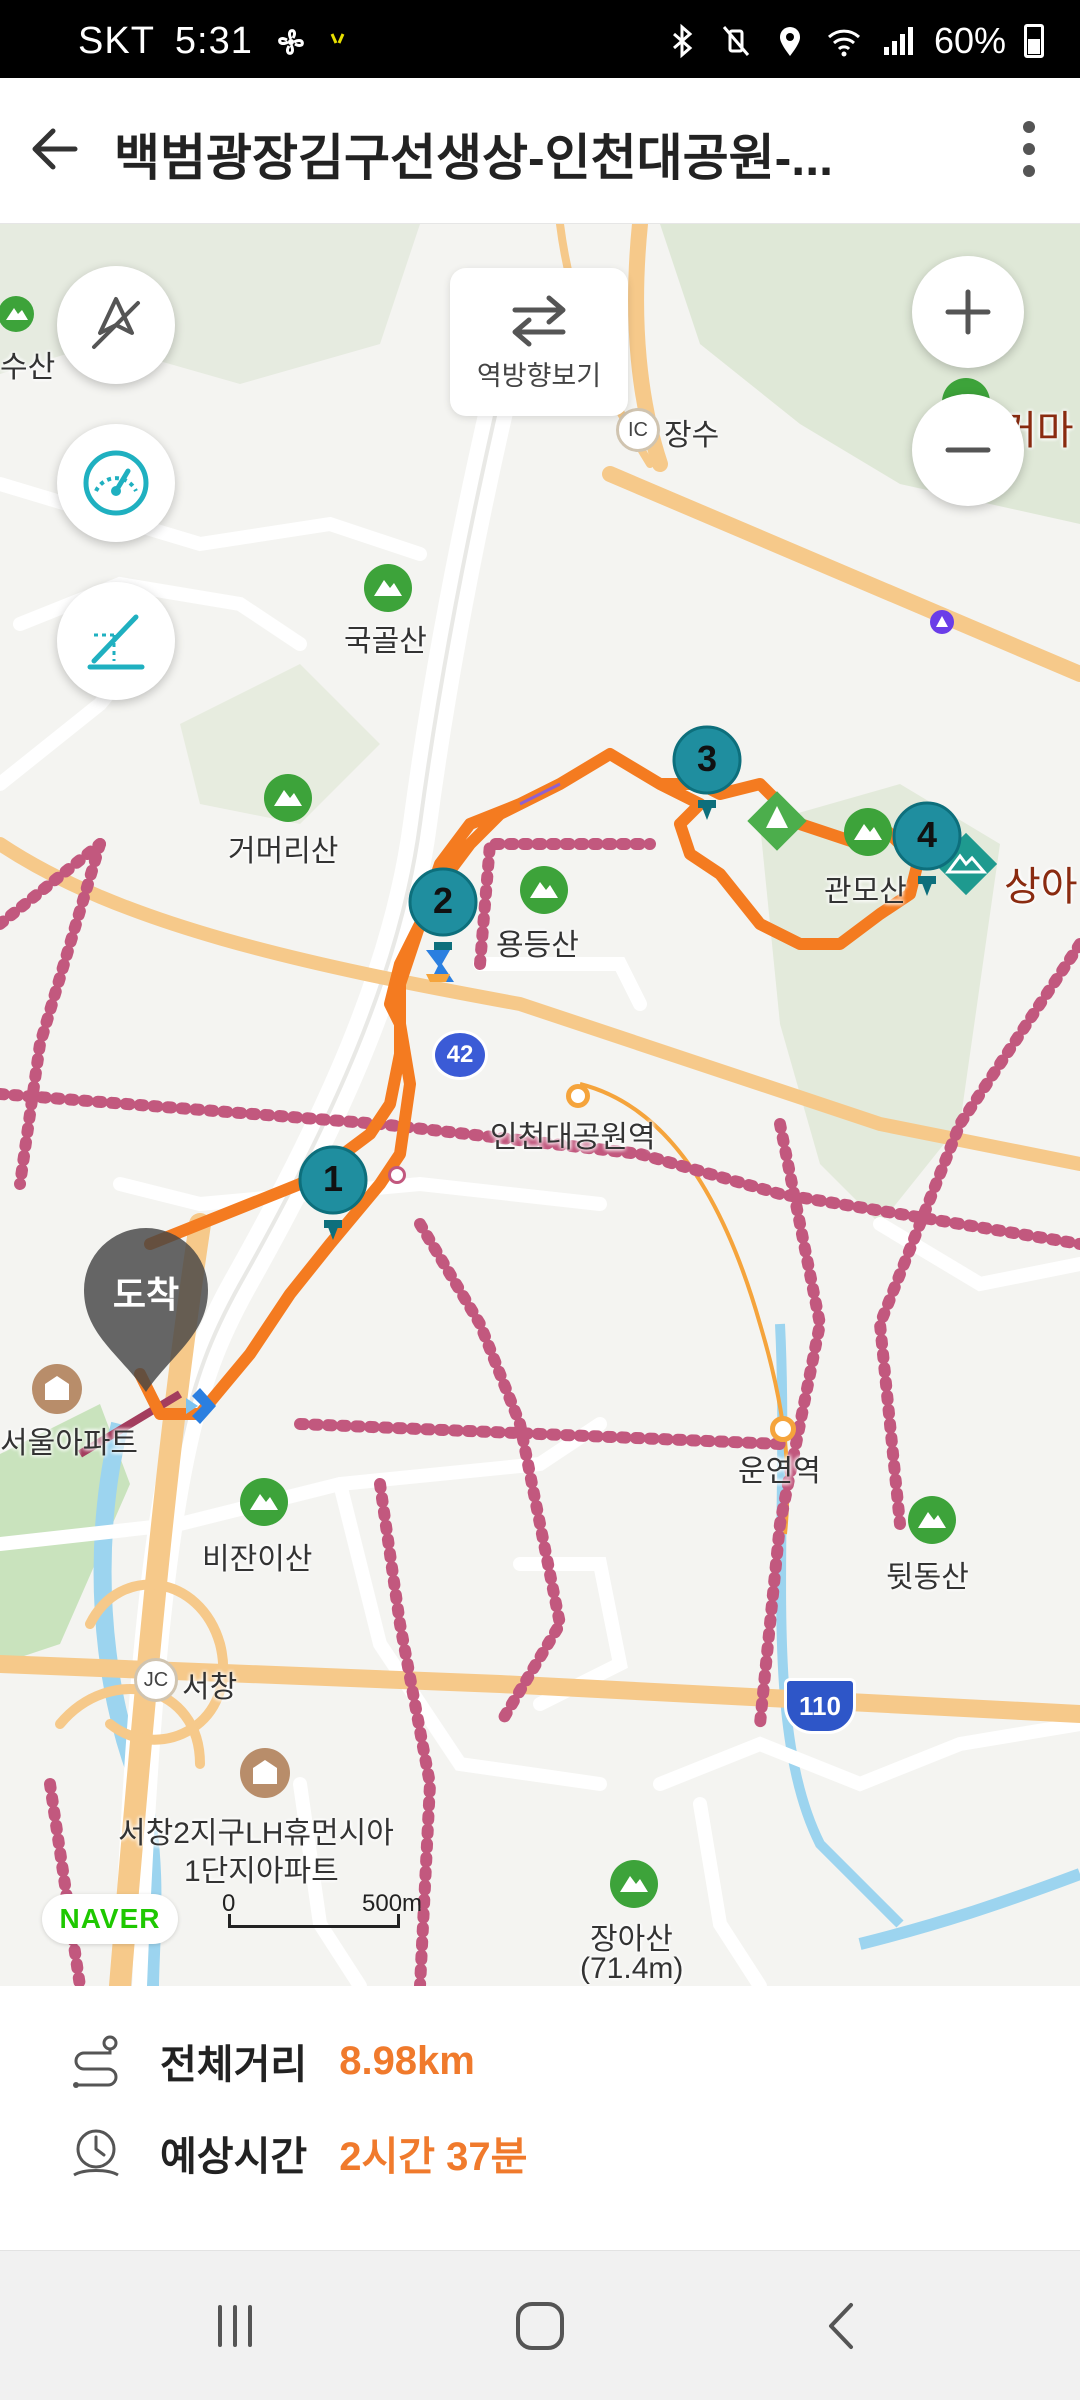 The image size is (1080, 2400). I want to click on home-button, so click(540, 2326).